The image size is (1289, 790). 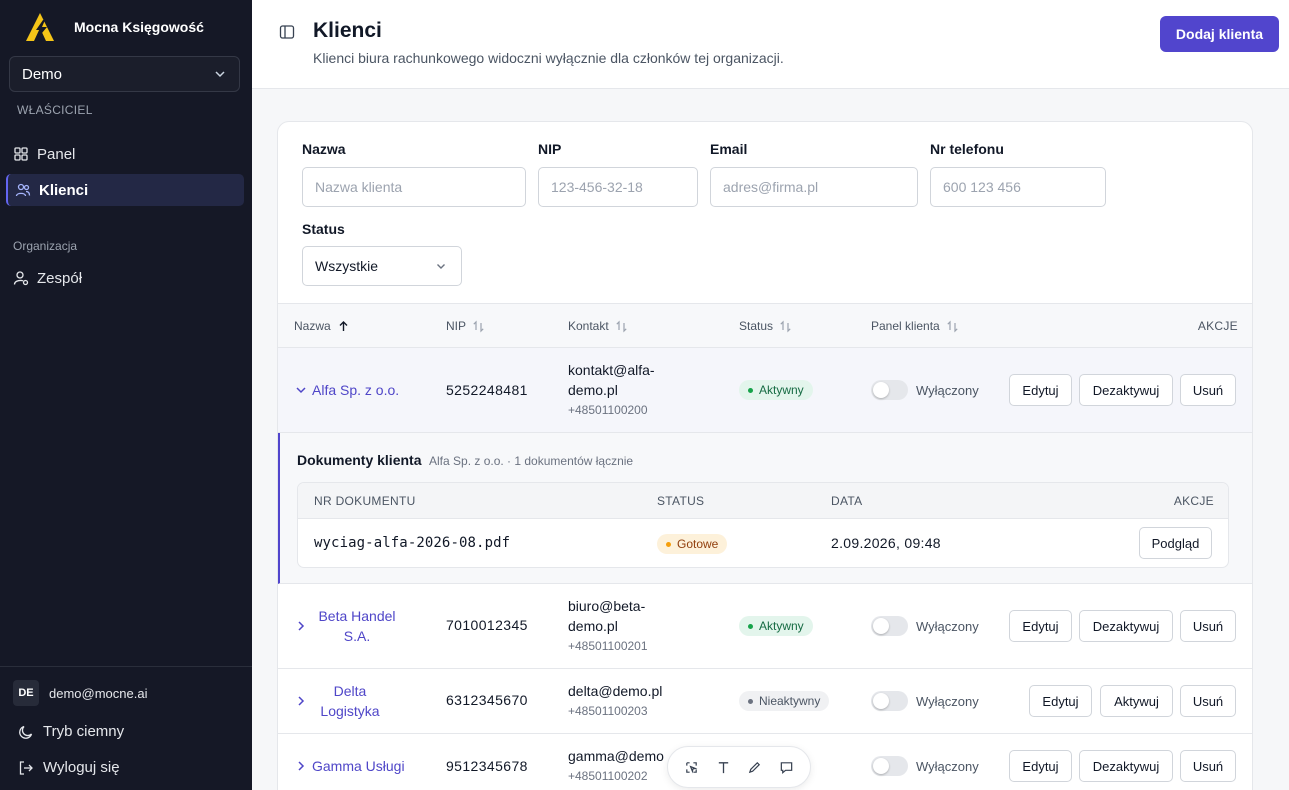 What do you see at coordinates (915, 326) in the screenshot?
I see `column-panel: Panel klienta` at bounding box center [915, 326].